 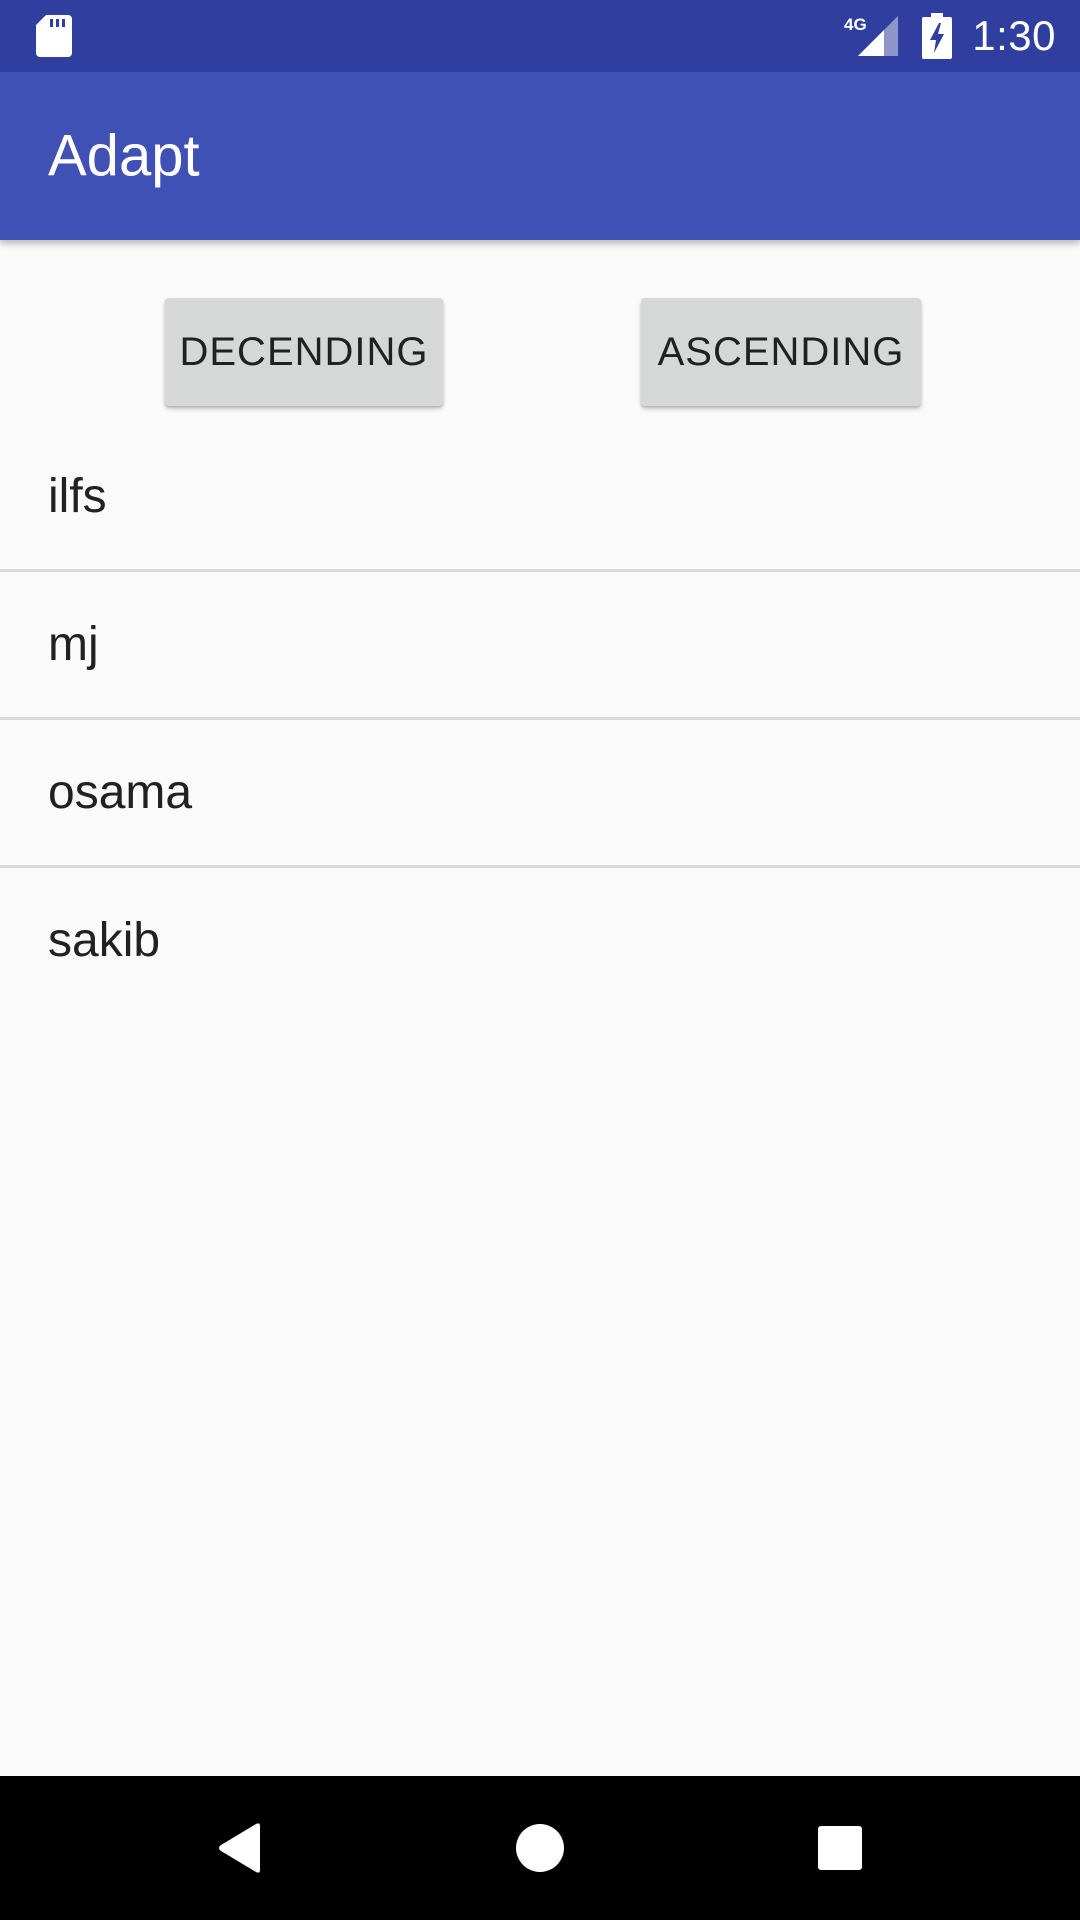 What do you see at coordinates (540, 794) in the screenshot?
I see `list-item: osama` at bounding box center [540, 794].